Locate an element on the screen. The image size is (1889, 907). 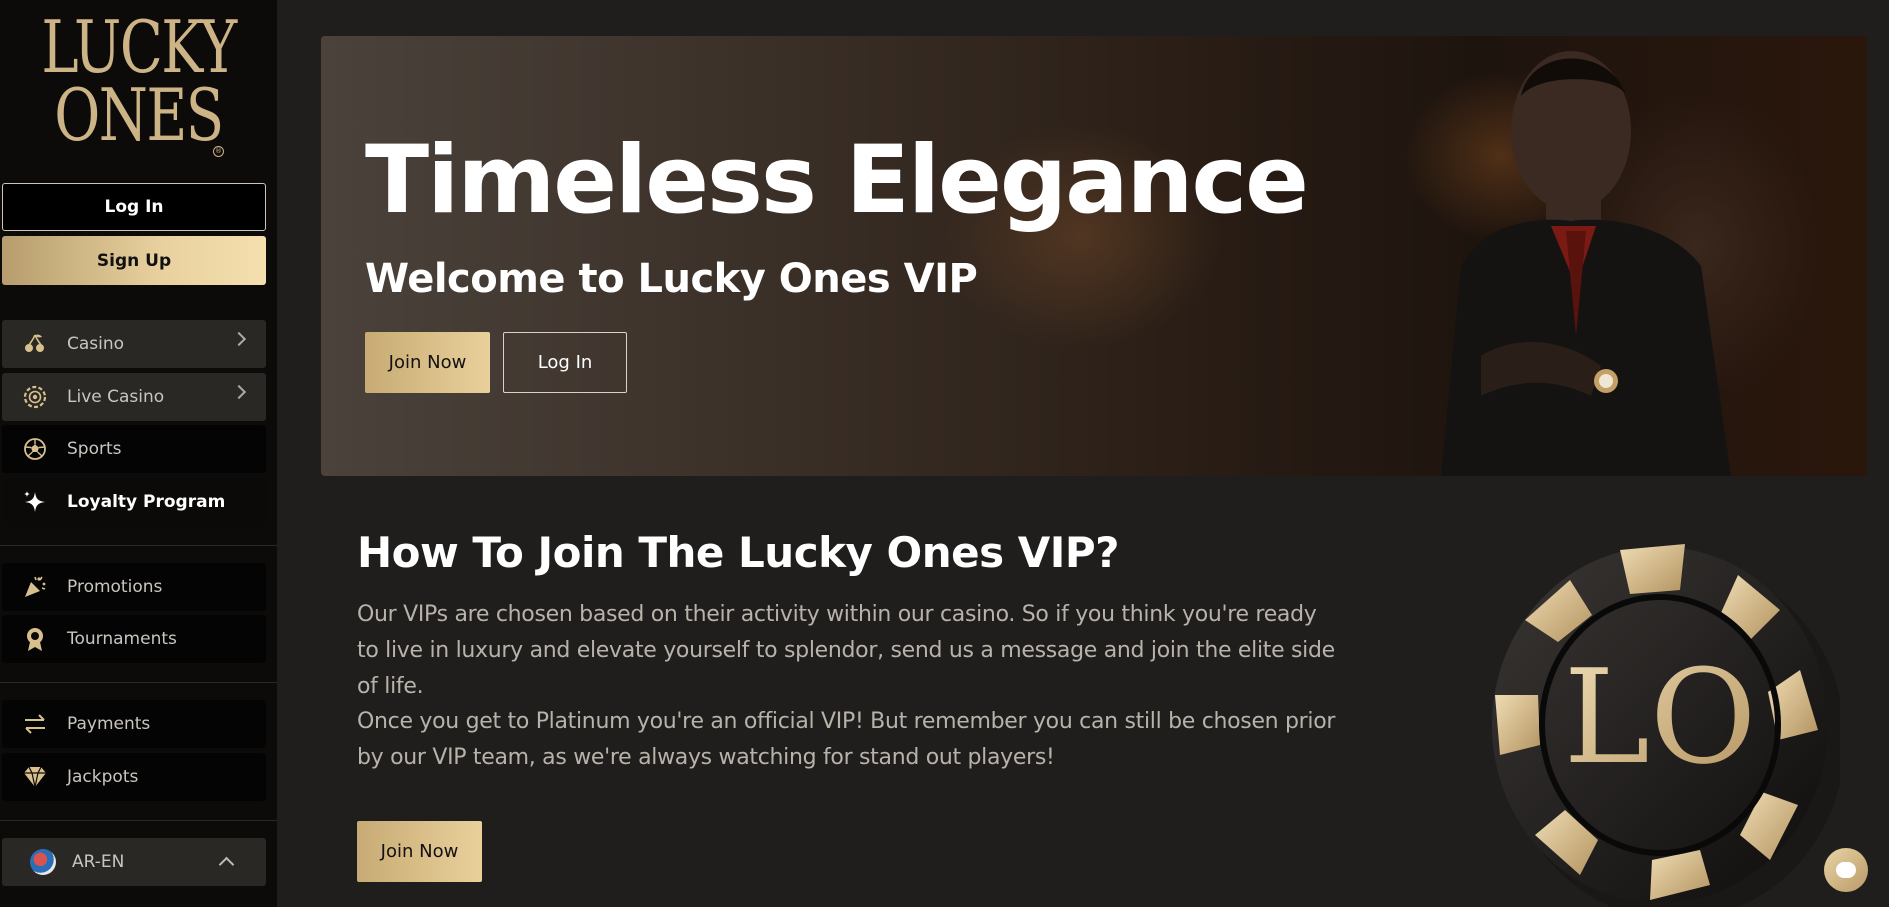
sidebar-item-loyalty-program: Loyalty Program is located at coordinates (134, 502).